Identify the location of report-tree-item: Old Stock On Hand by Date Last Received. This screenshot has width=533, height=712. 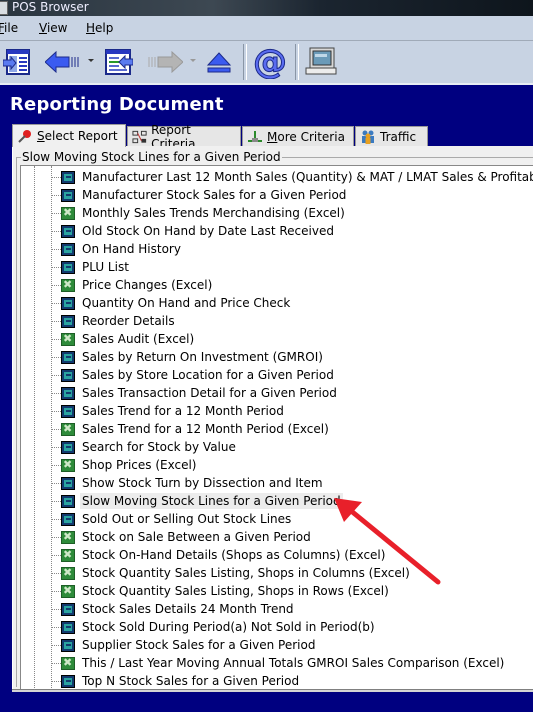
(193, 231).